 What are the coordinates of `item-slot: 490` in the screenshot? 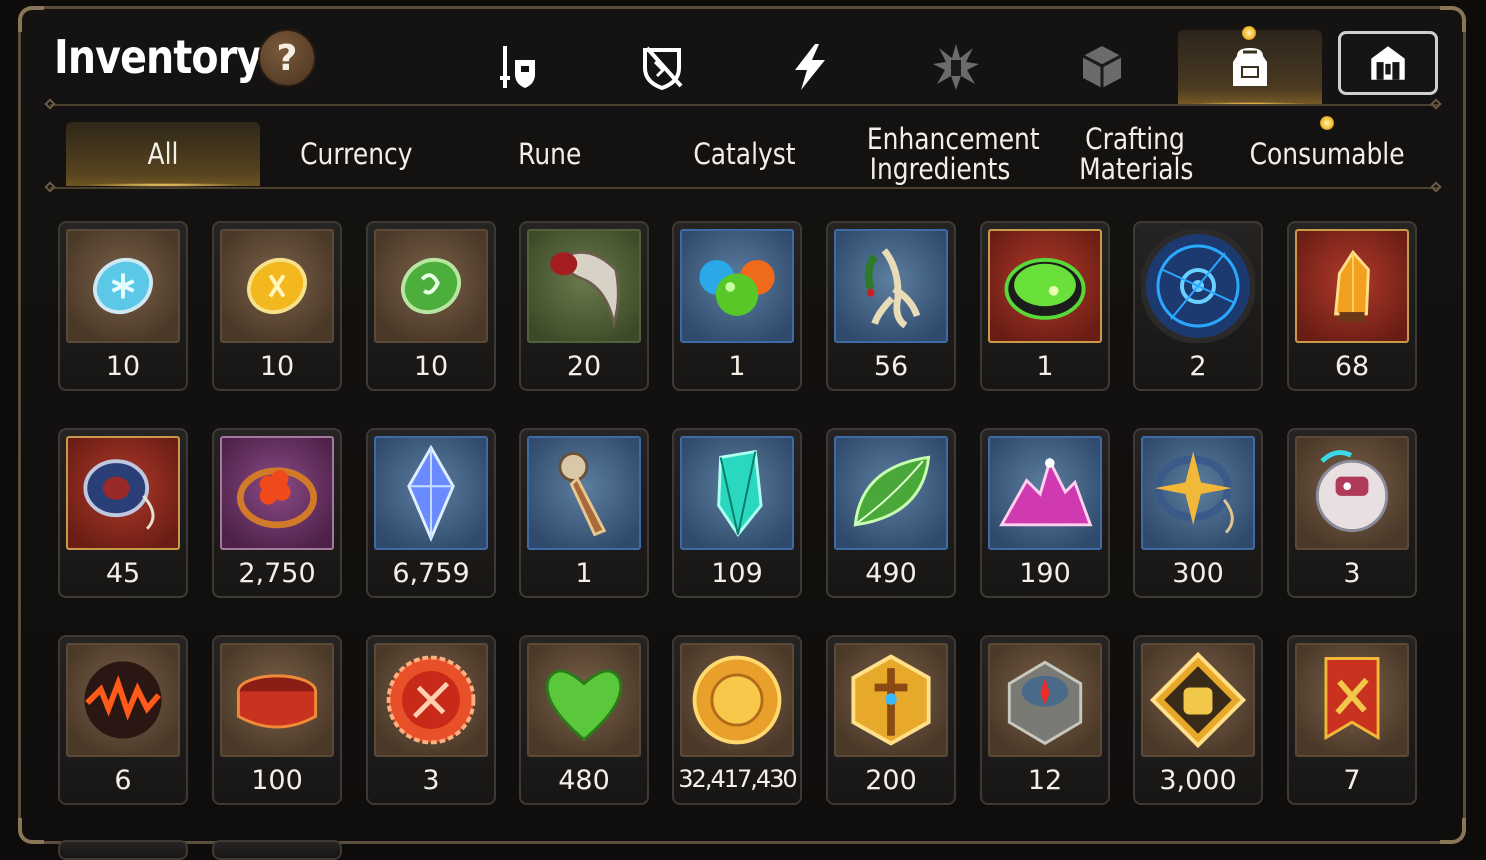 It's located at (891, 513).